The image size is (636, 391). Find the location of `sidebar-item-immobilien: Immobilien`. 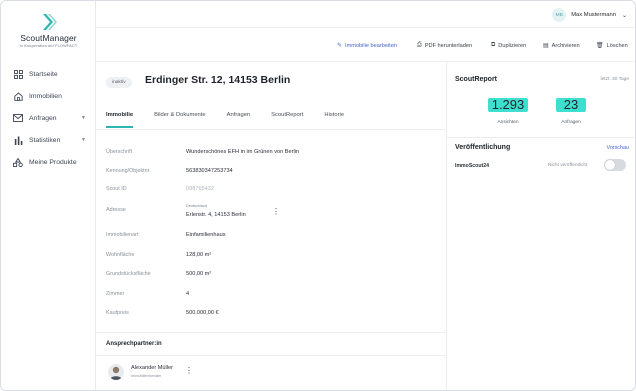

sidebar-item-immobilien: Immobilien is located at coordinates (48, 96).